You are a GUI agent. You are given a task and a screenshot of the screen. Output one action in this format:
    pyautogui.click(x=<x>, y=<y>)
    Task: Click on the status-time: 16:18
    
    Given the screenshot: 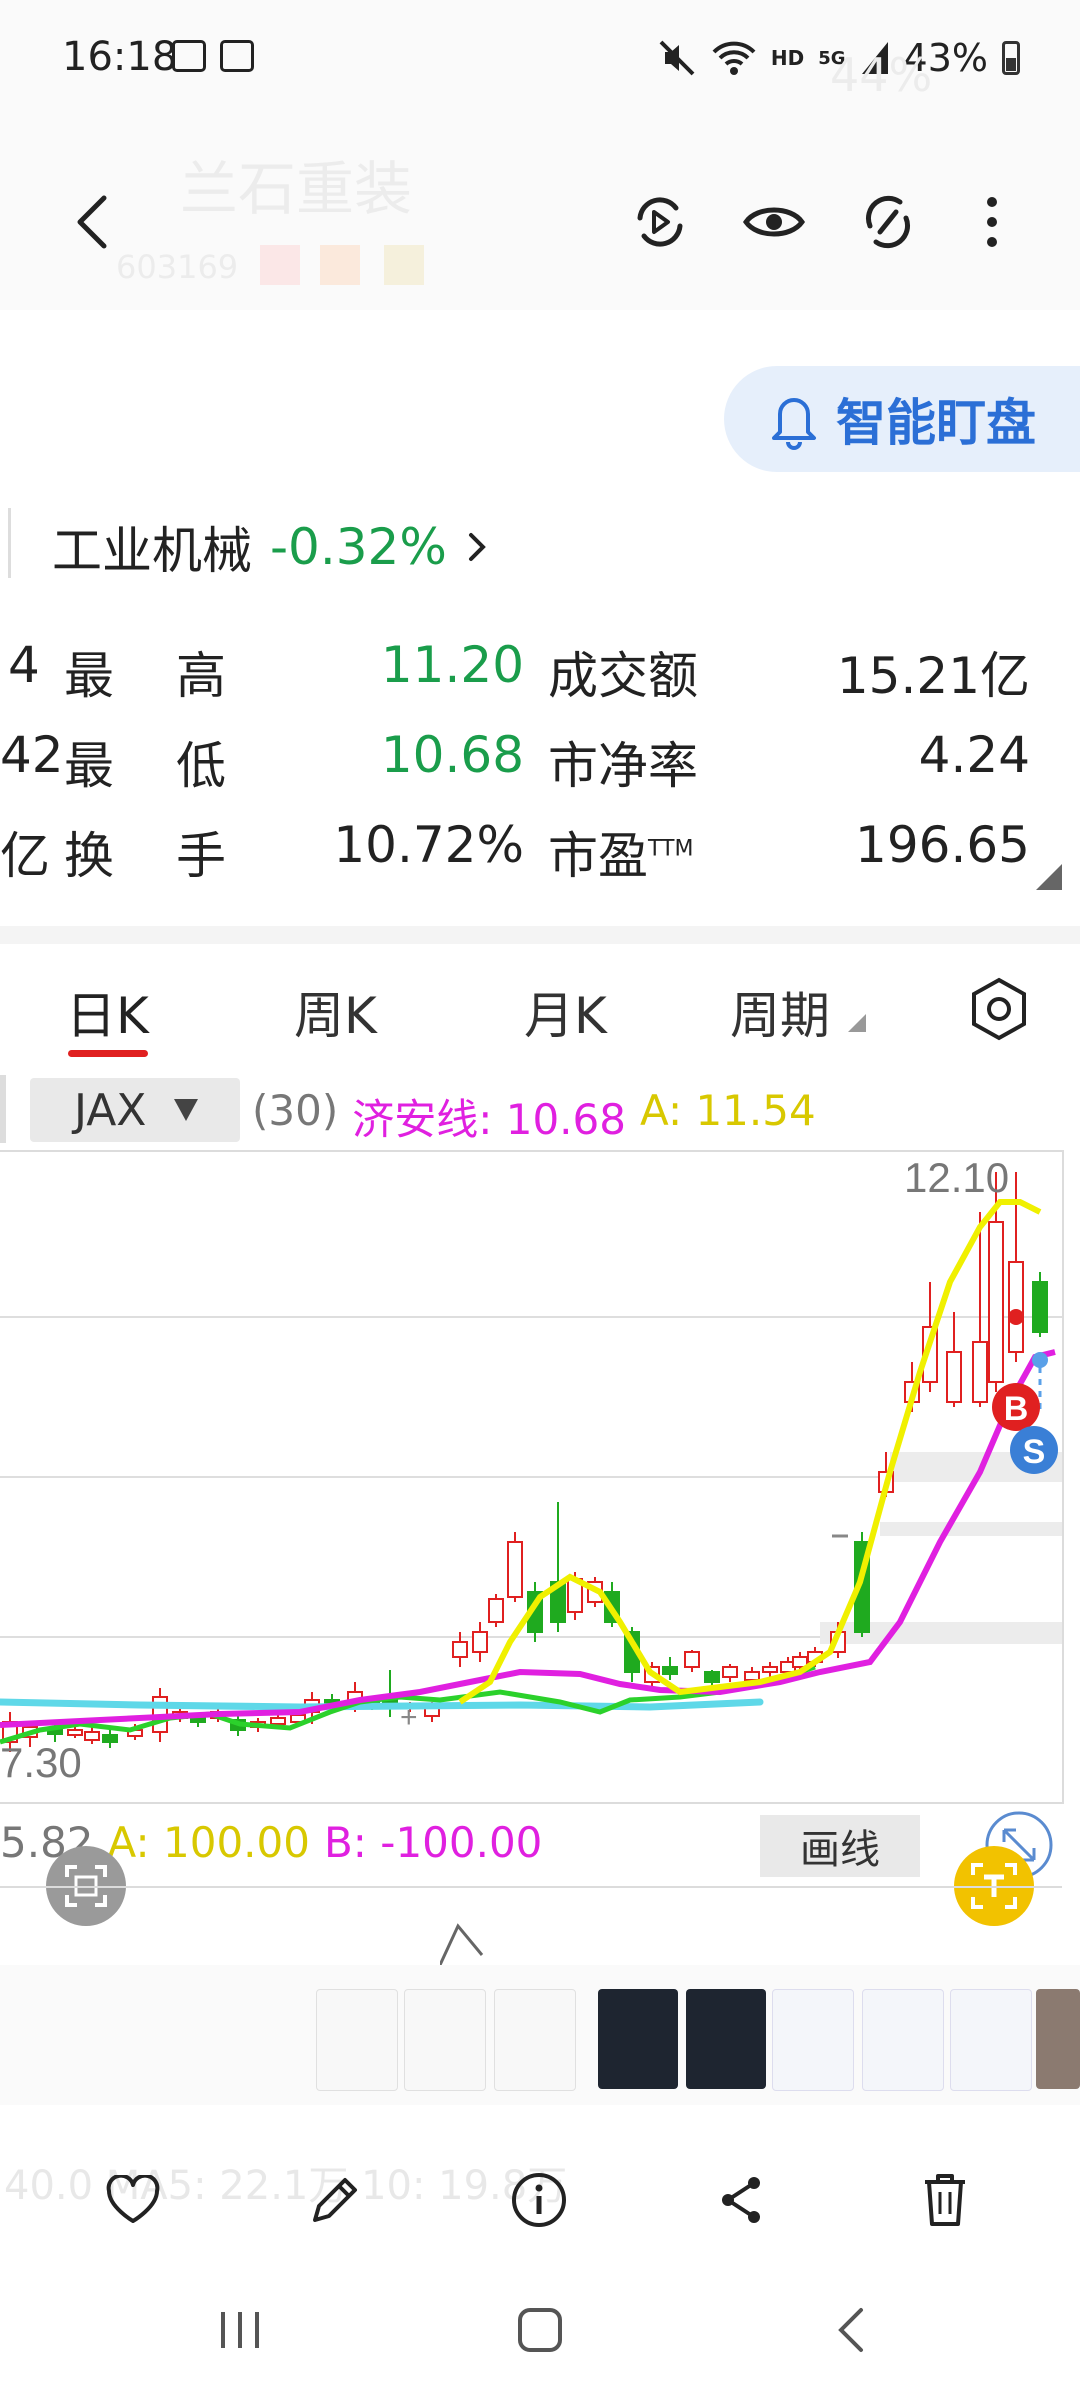 What is the action you would take?
    pyautogui.click(x=120, y=57)
    